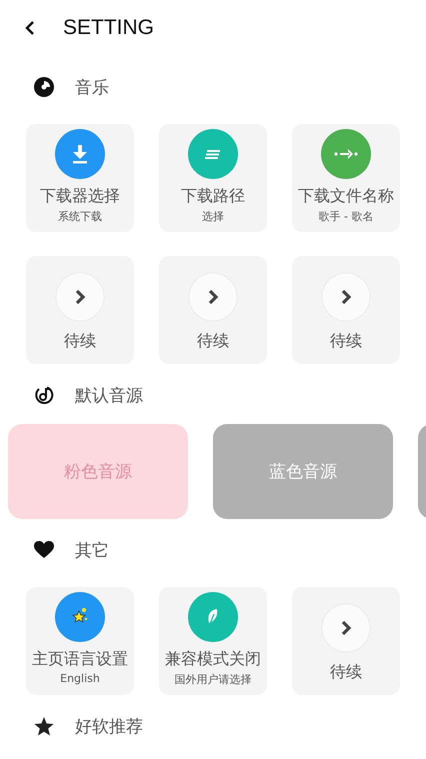 The width and height of the screenshot is (426, 759). I want to click on section-title: 音乐, so click(92, 87).